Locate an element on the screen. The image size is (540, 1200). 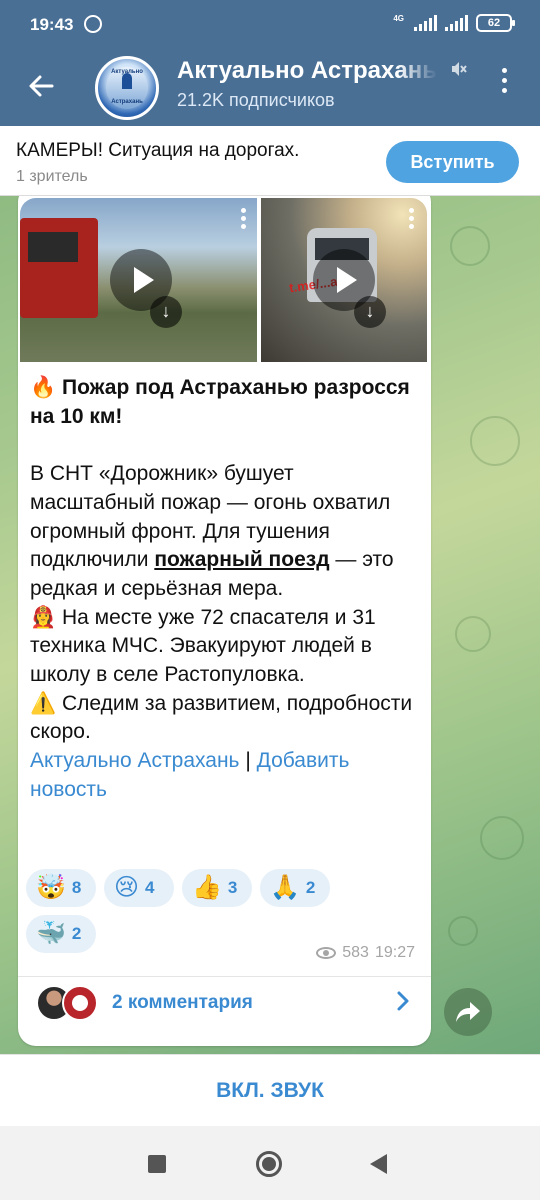
channel-title: Актуально Астрахань is located at coordinates (307, 71).